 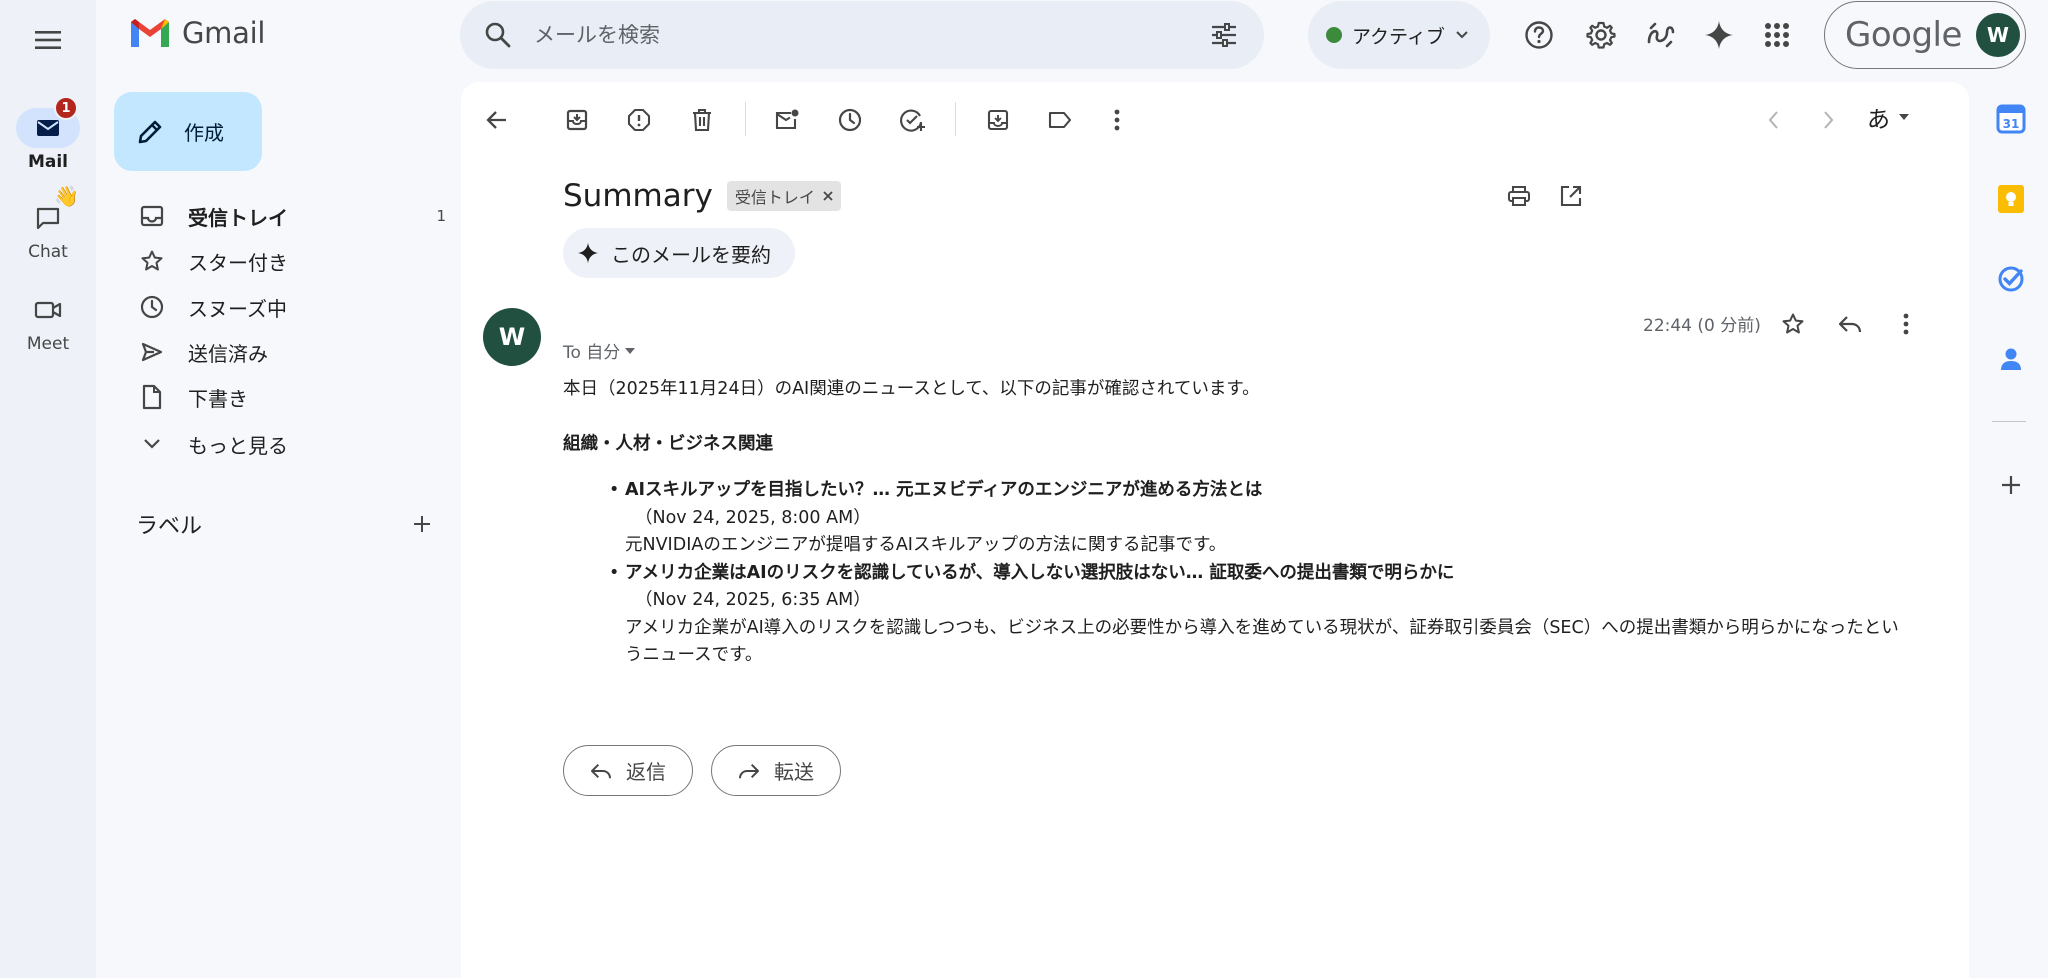 I want to click on search-input, so click(x=872, y=35).